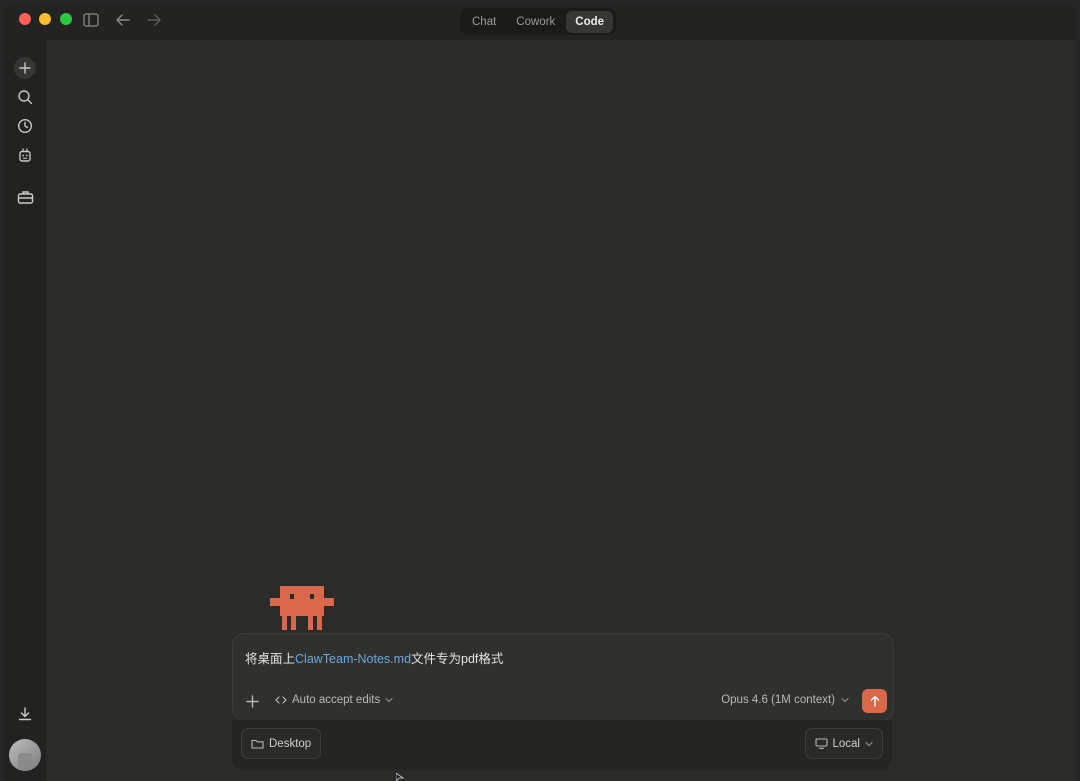 This screenshot has width=1080, height=781. What do you see at coordinates (281, 700) in the screenshot?
I see `code-icon` at bounding box center [281, 700].